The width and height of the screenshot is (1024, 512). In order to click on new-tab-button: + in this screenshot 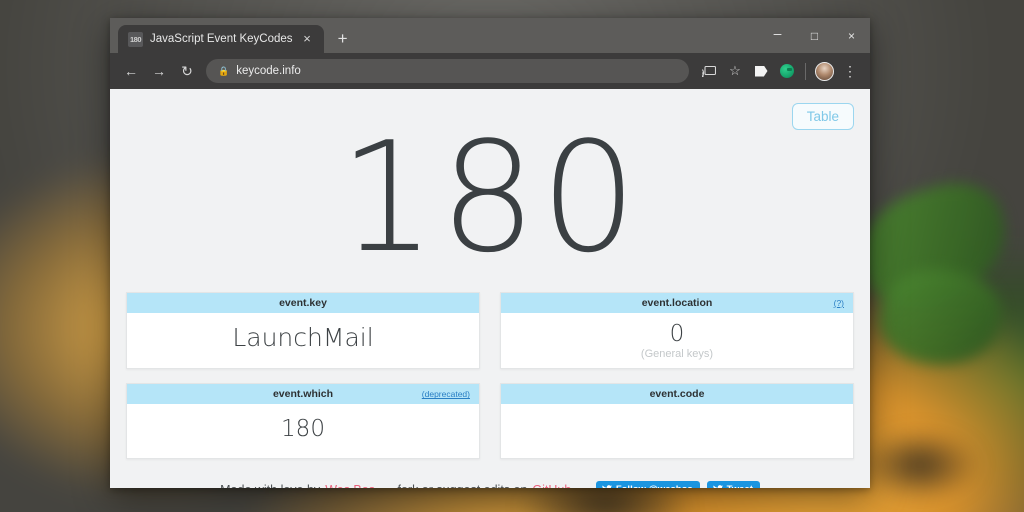, I will do `click(343, 39)`.